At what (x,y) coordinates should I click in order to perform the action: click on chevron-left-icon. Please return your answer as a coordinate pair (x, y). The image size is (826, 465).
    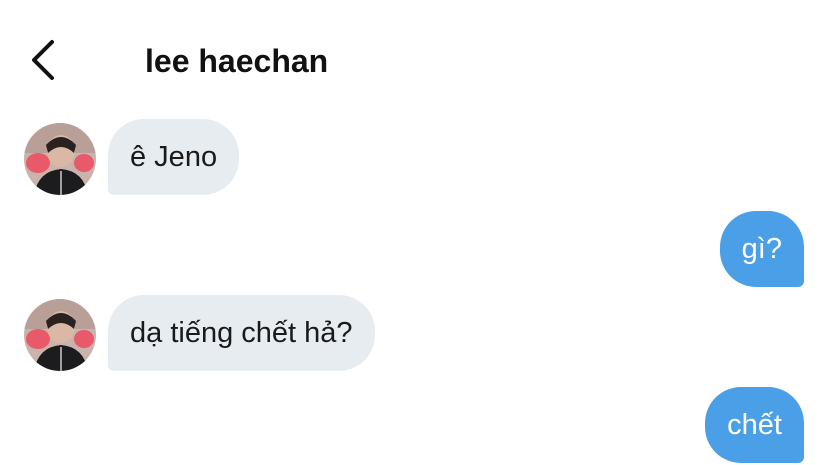
    Looking at the image, I should click on (43, 60).